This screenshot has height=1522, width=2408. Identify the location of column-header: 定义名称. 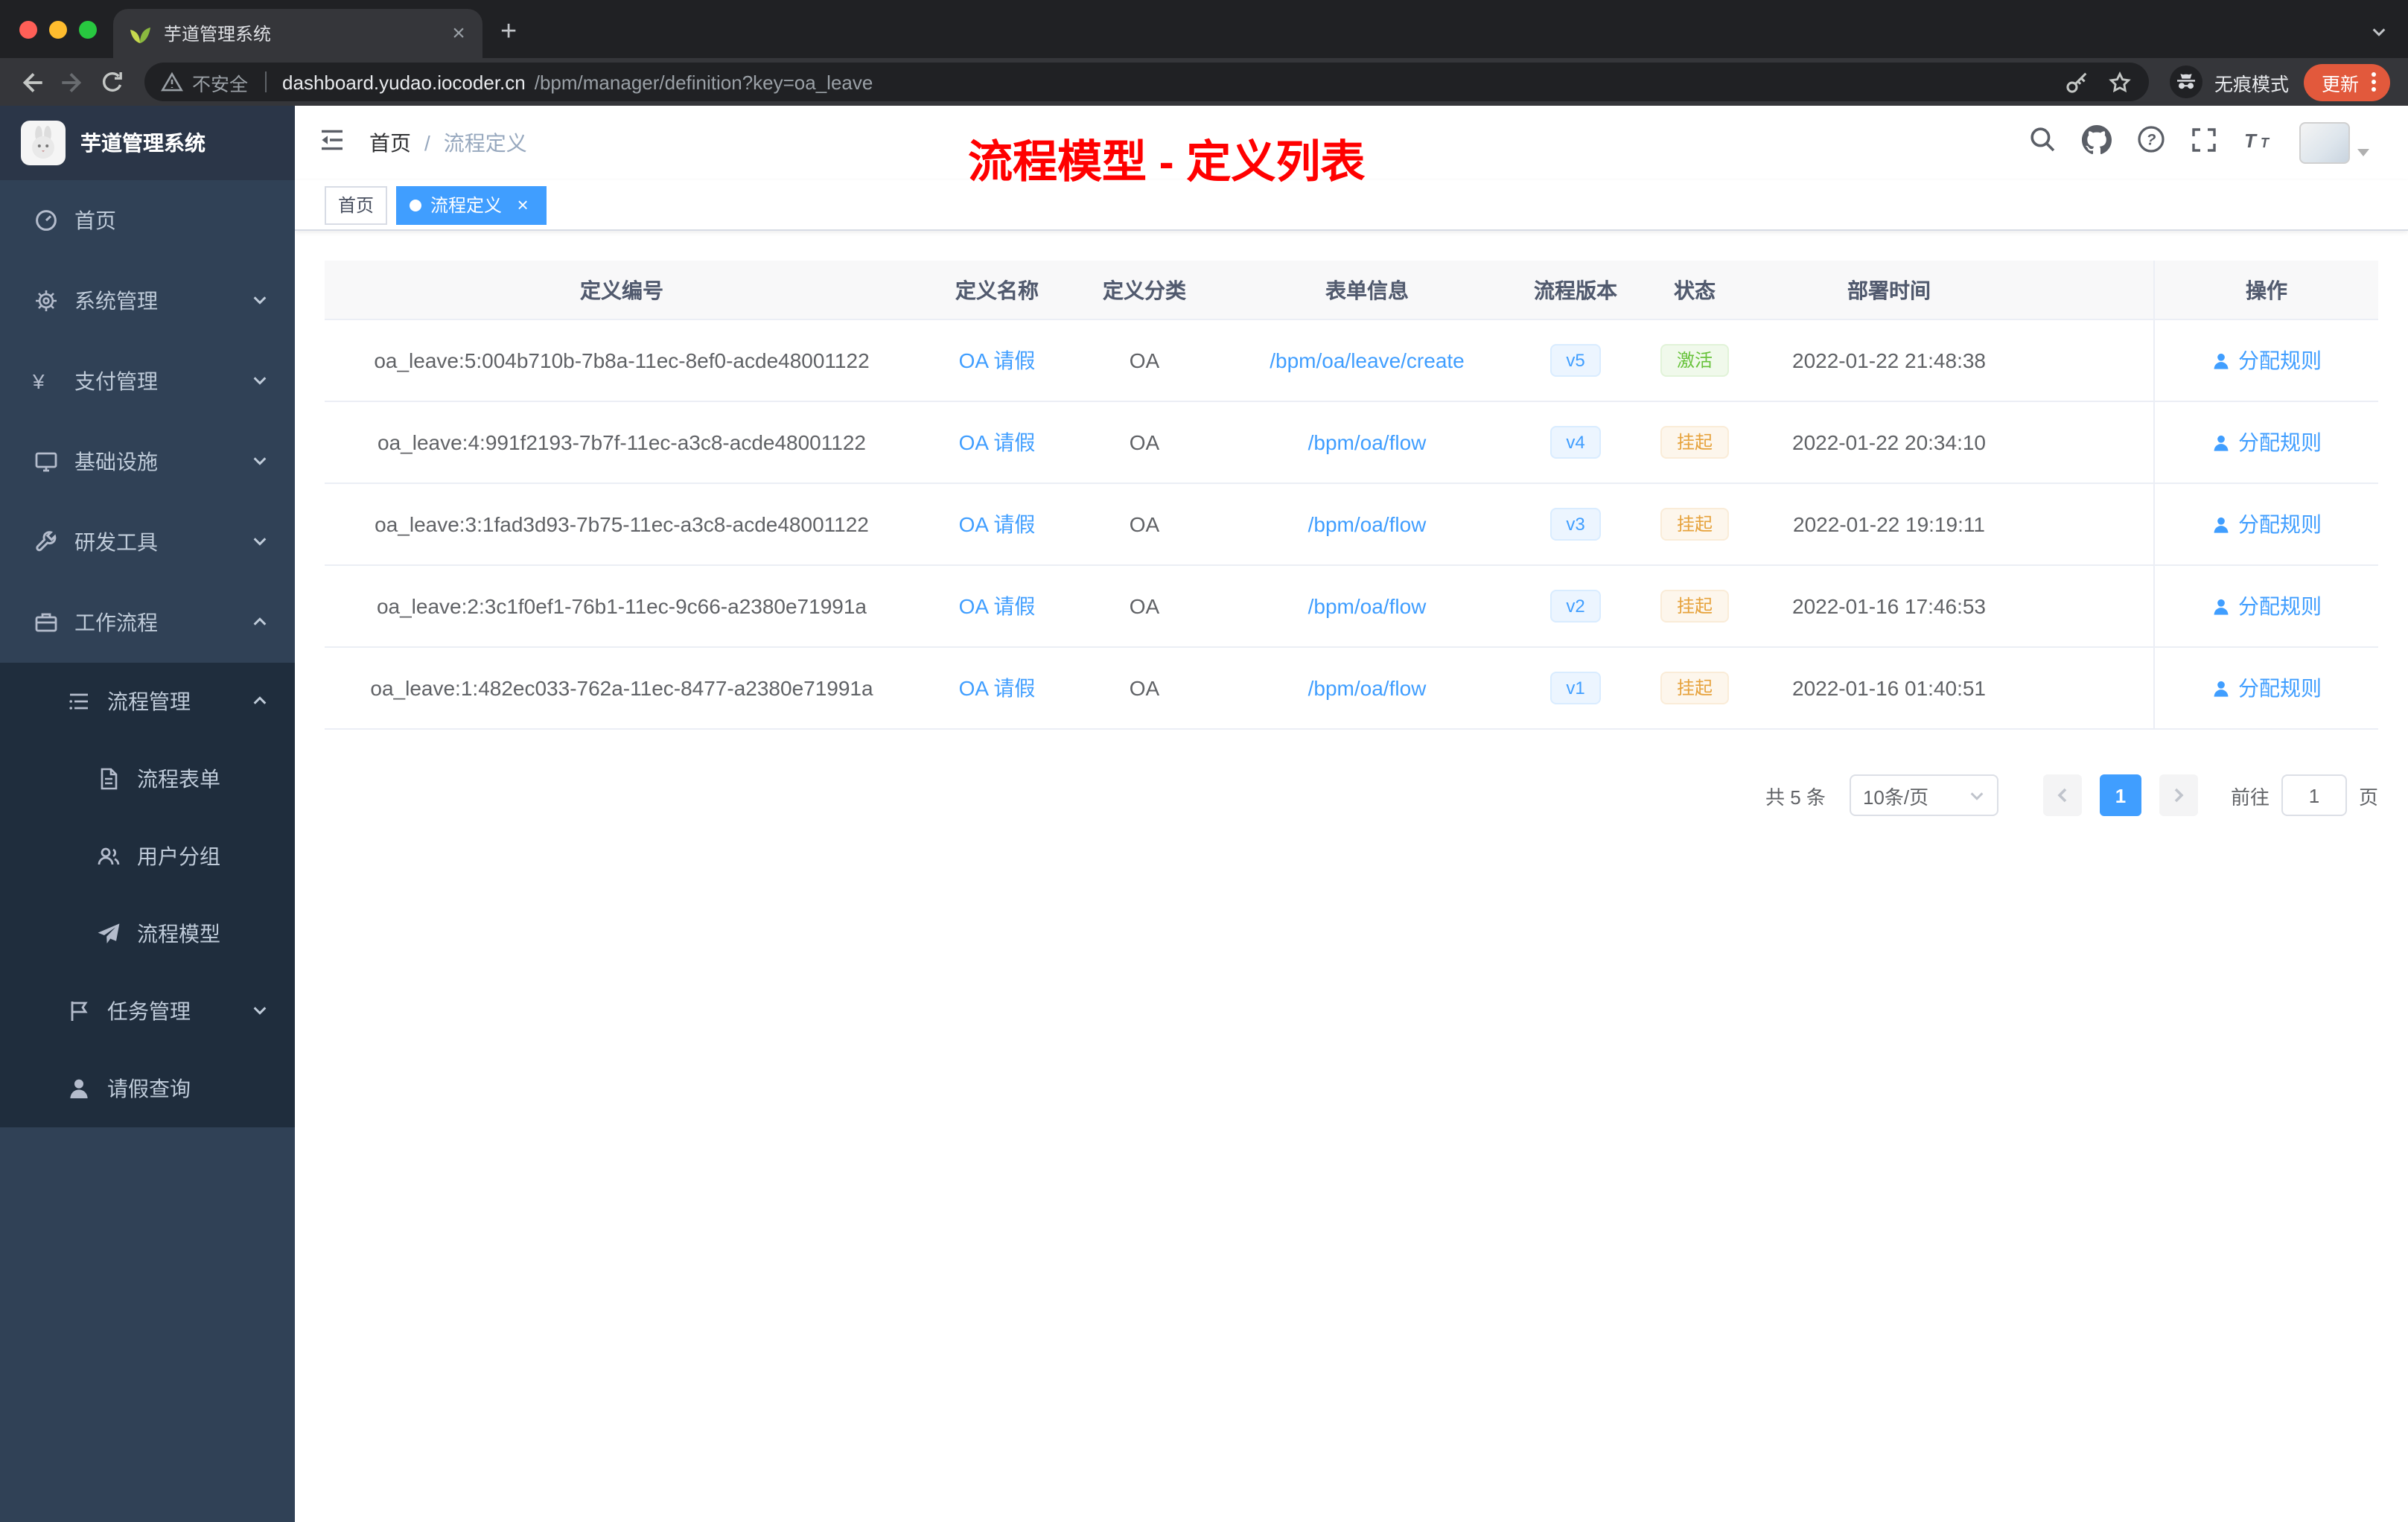
(997, 290).